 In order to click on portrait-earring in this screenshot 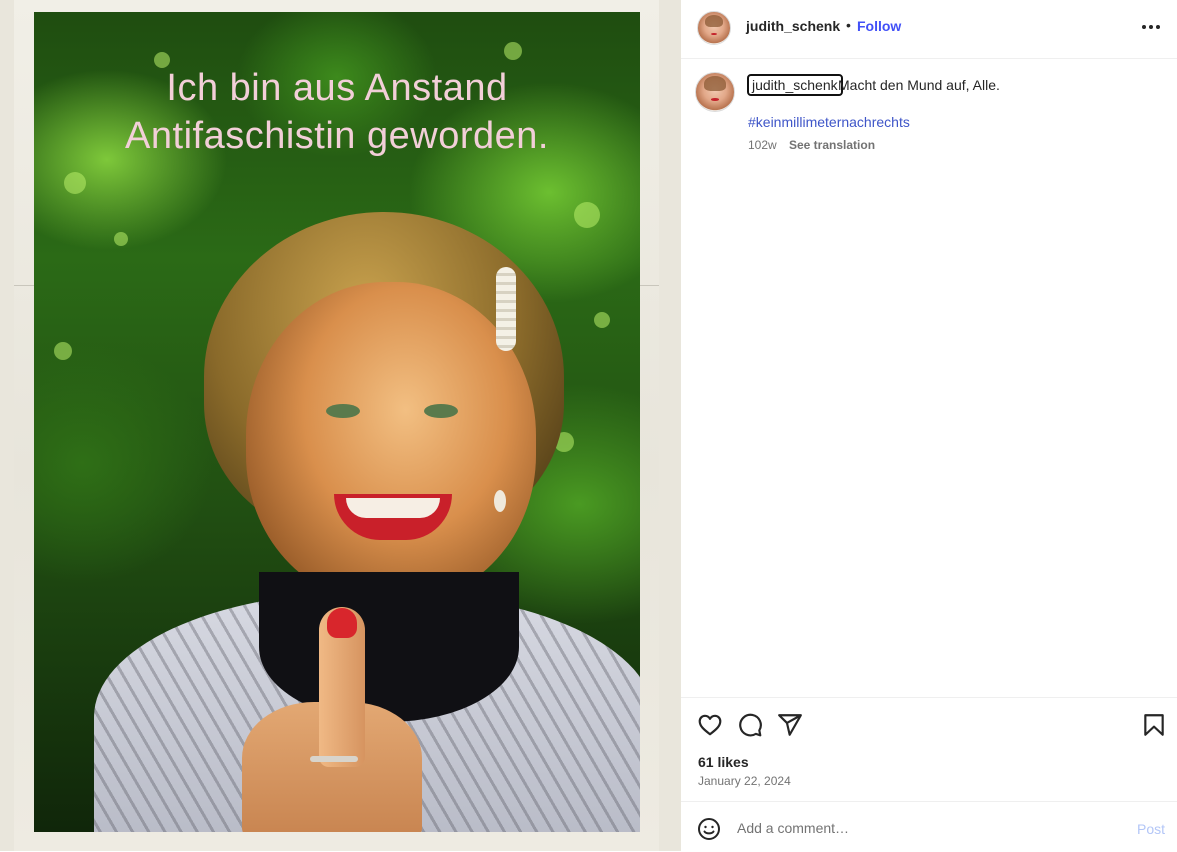, I will do `click(500, 501)`.